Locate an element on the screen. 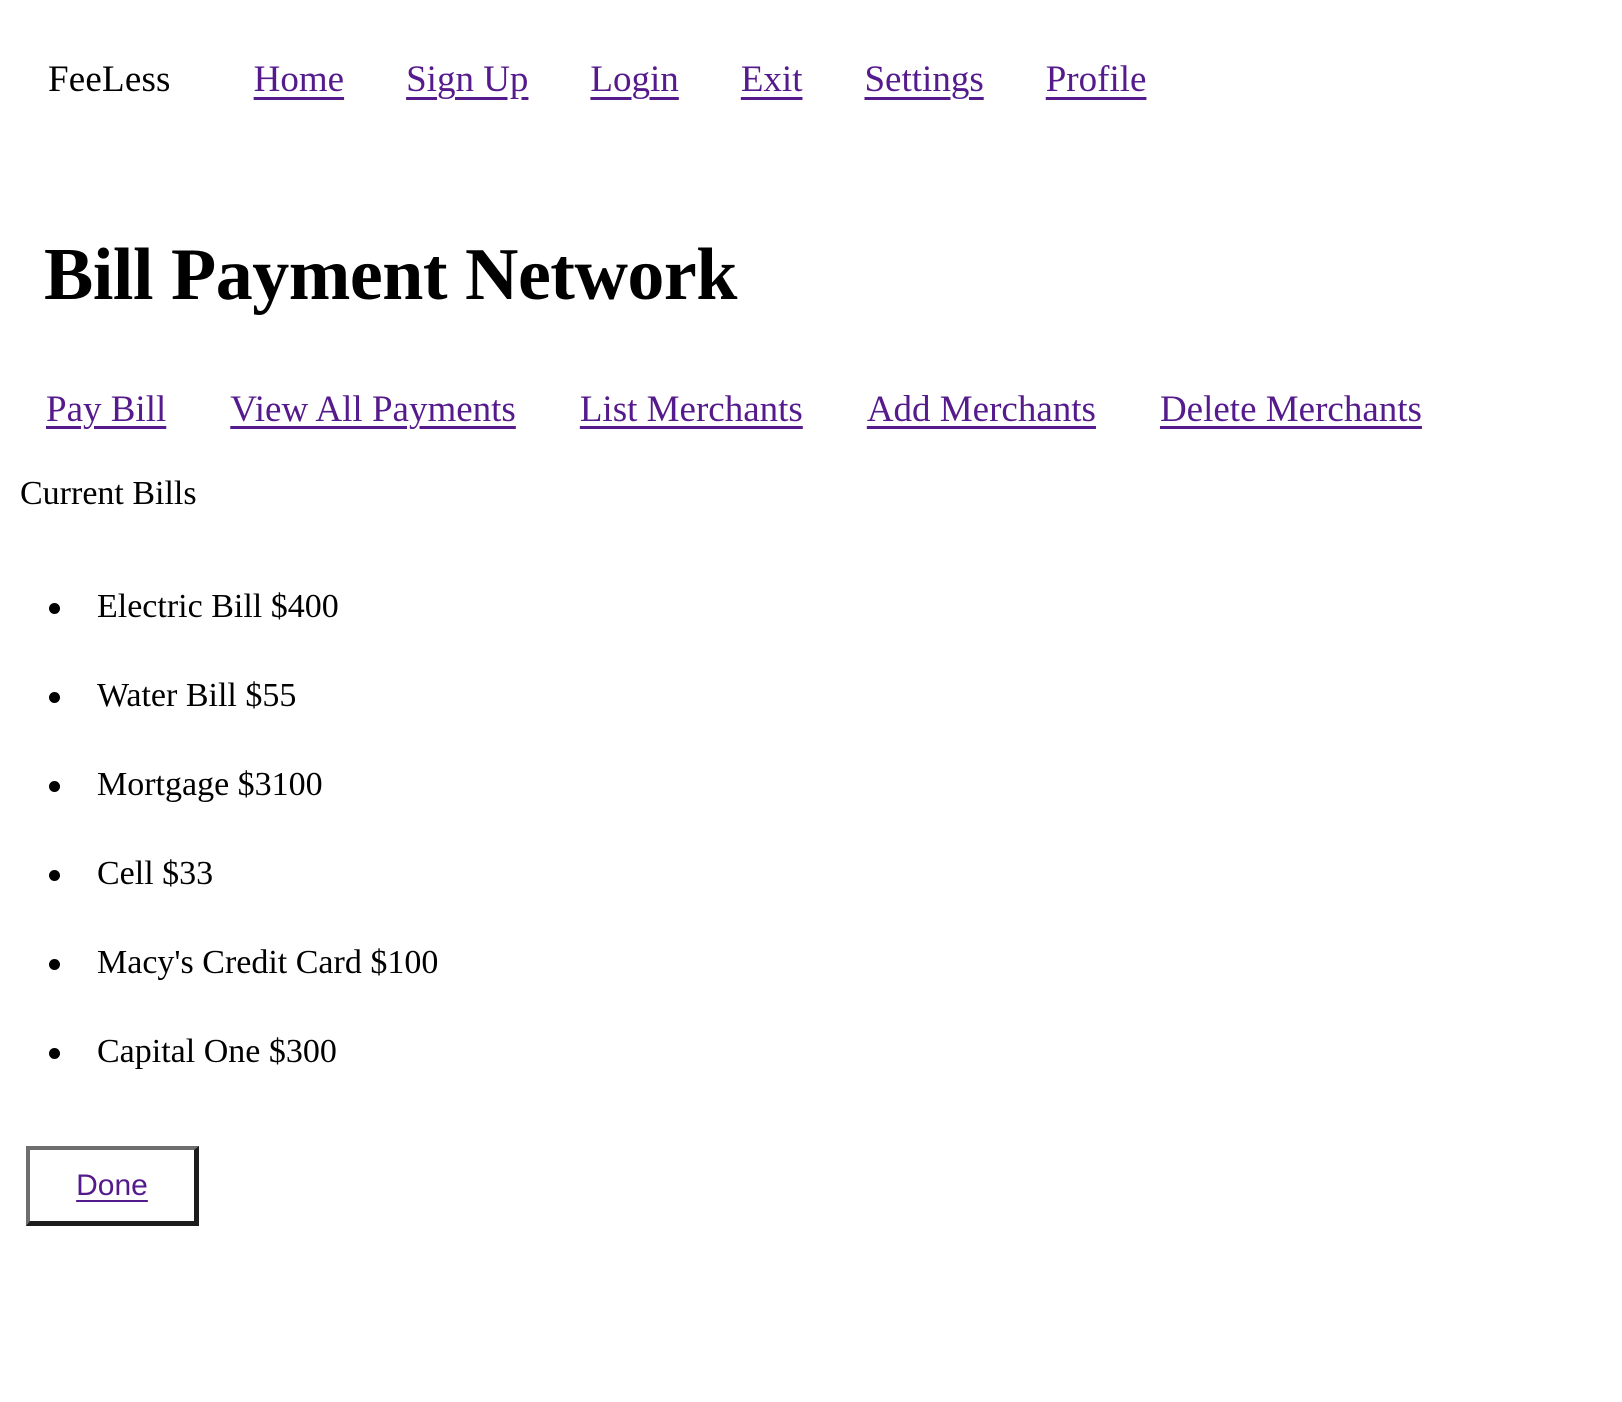  done-button-label: Done is located at coordinates (112, 1186).